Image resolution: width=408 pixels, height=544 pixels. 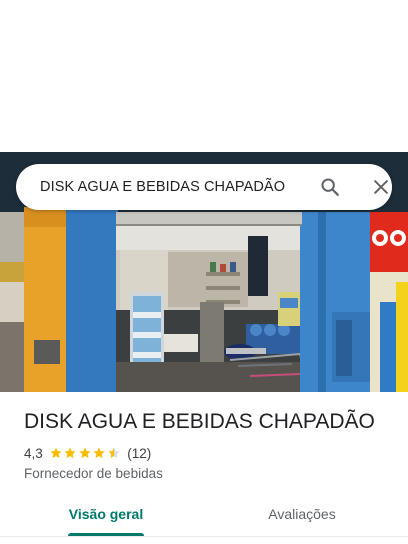 What do you see at coordinates (204, 517) in the screenshot?
I see `tab-bar: Visão geral Avaliações` at bounding box center [204, 517].